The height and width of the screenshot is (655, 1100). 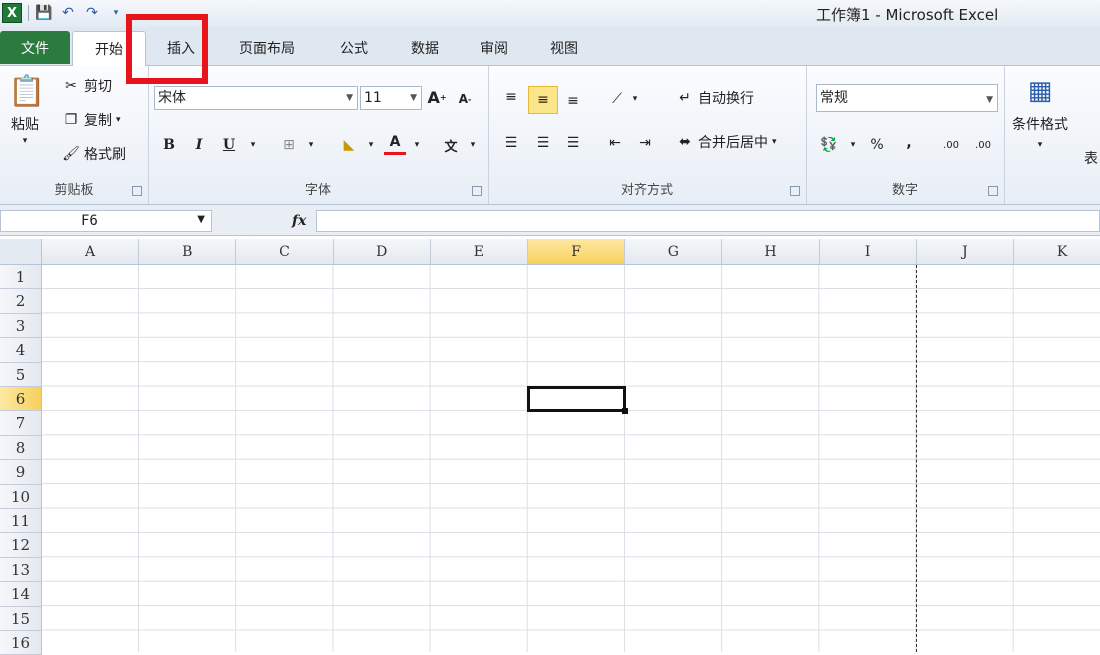 What do you see at coordinates (21, 496) in the screenshot?
I see `row-header-10: 10` at bounding box center [21, 496].